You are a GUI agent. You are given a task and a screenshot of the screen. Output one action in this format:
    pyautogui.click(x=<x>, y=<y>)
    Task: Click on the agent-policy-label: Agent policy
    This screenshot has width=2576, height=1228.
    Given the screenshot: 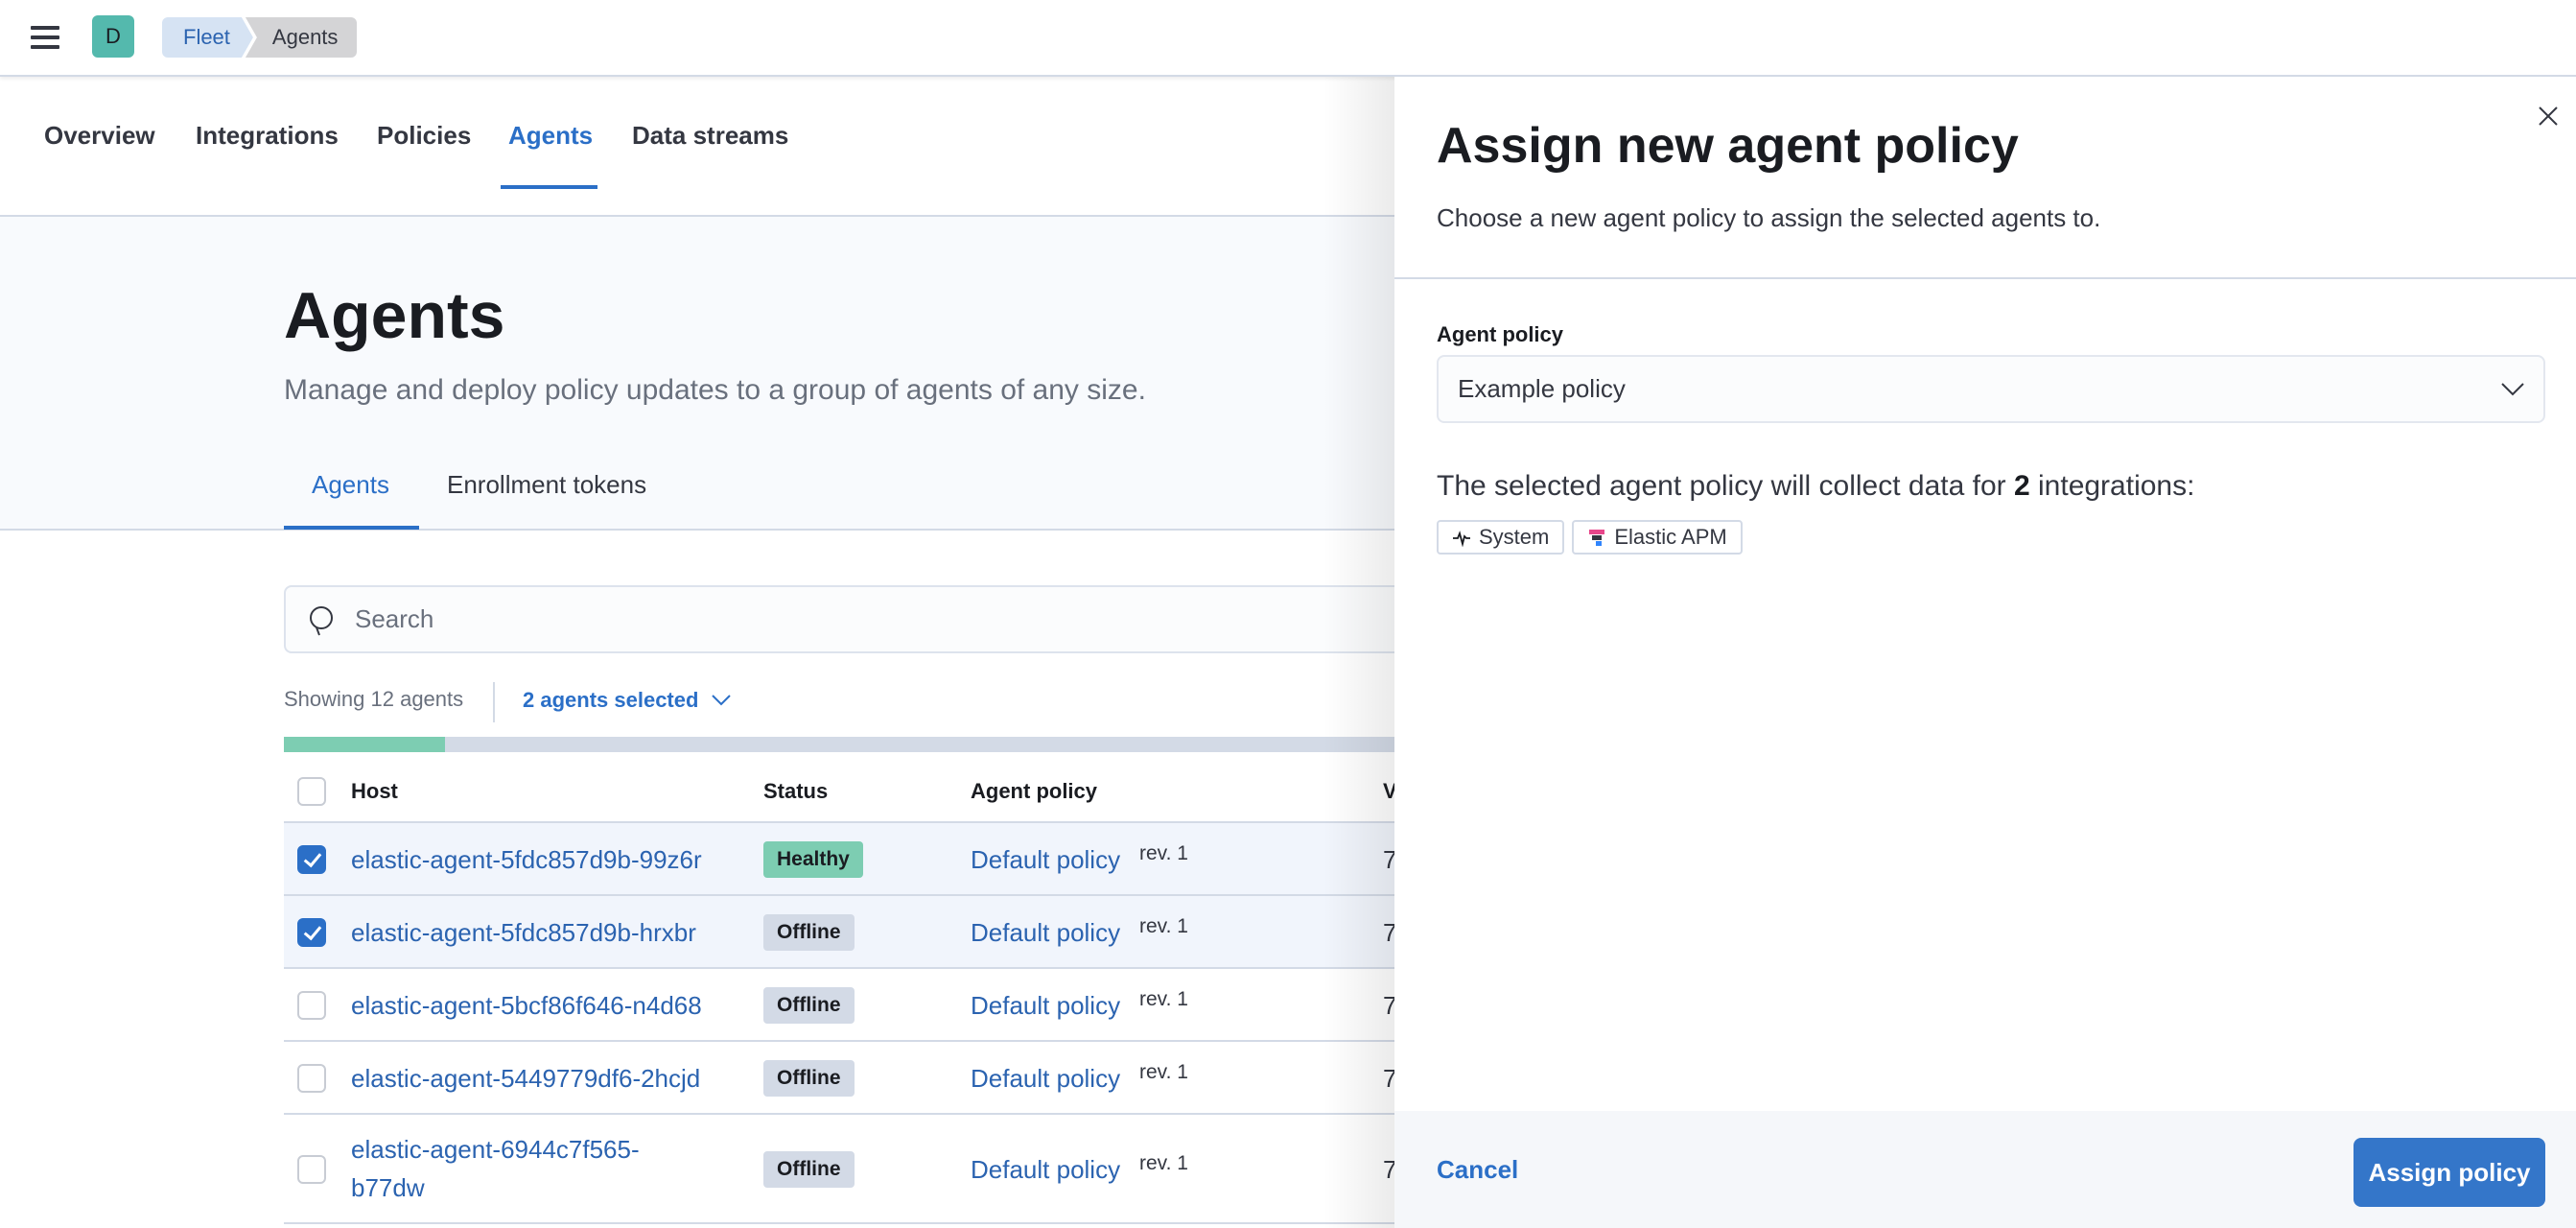 What is the action you would take?
    pyautogui.click(x=1500, y=334)
    